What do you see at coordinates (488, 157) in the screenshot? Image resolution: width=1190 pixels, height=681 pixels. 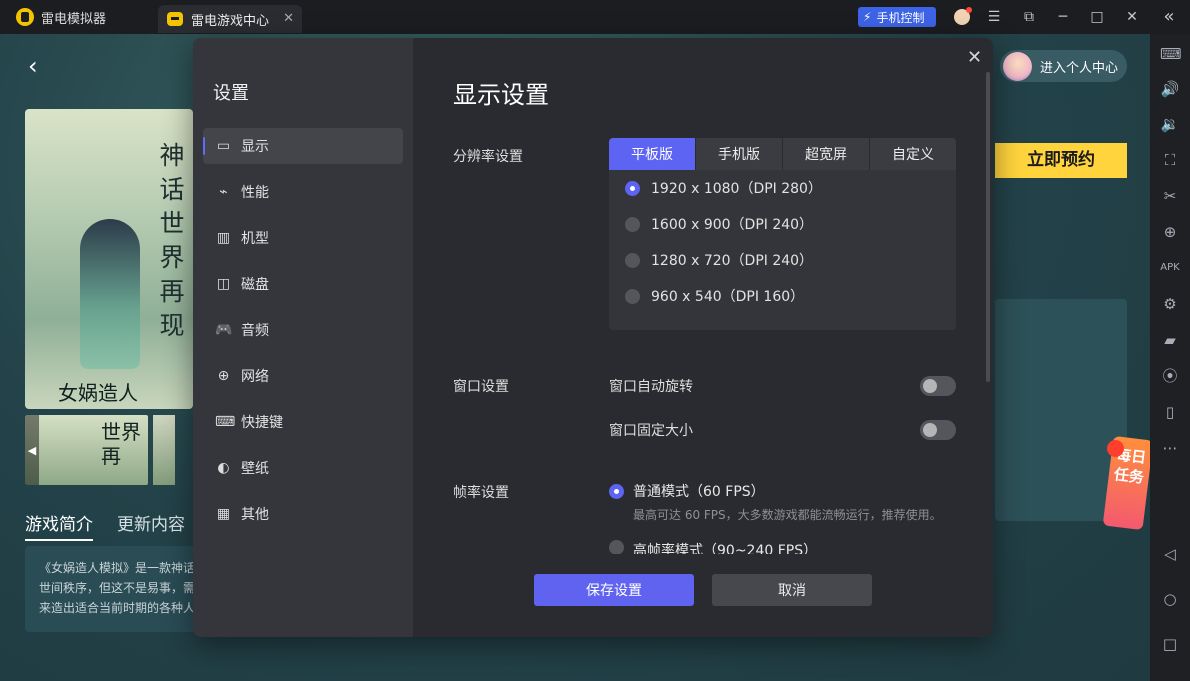 I see `resolution-label: 分辨率设置` at bounding box center [488, 157].